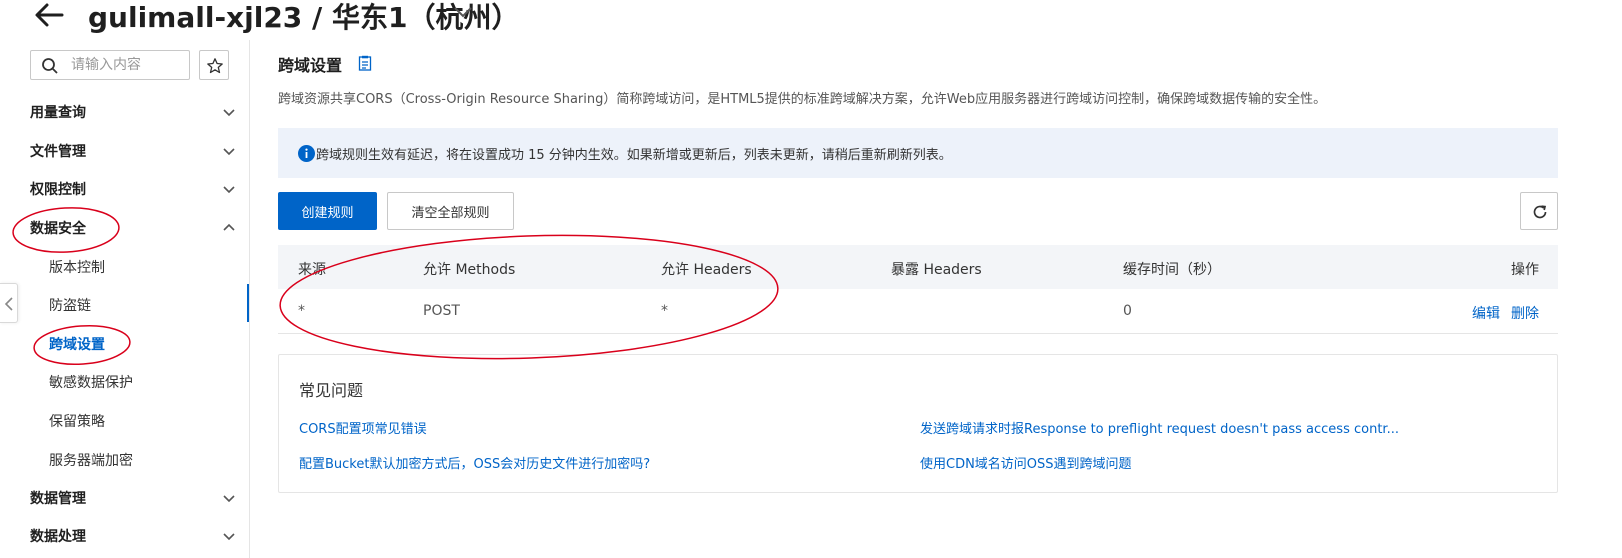 This screenshot has width=1622, height=558. I want to click on column-header-max-age: 缓存时间（秒）, so click(1172, 270).